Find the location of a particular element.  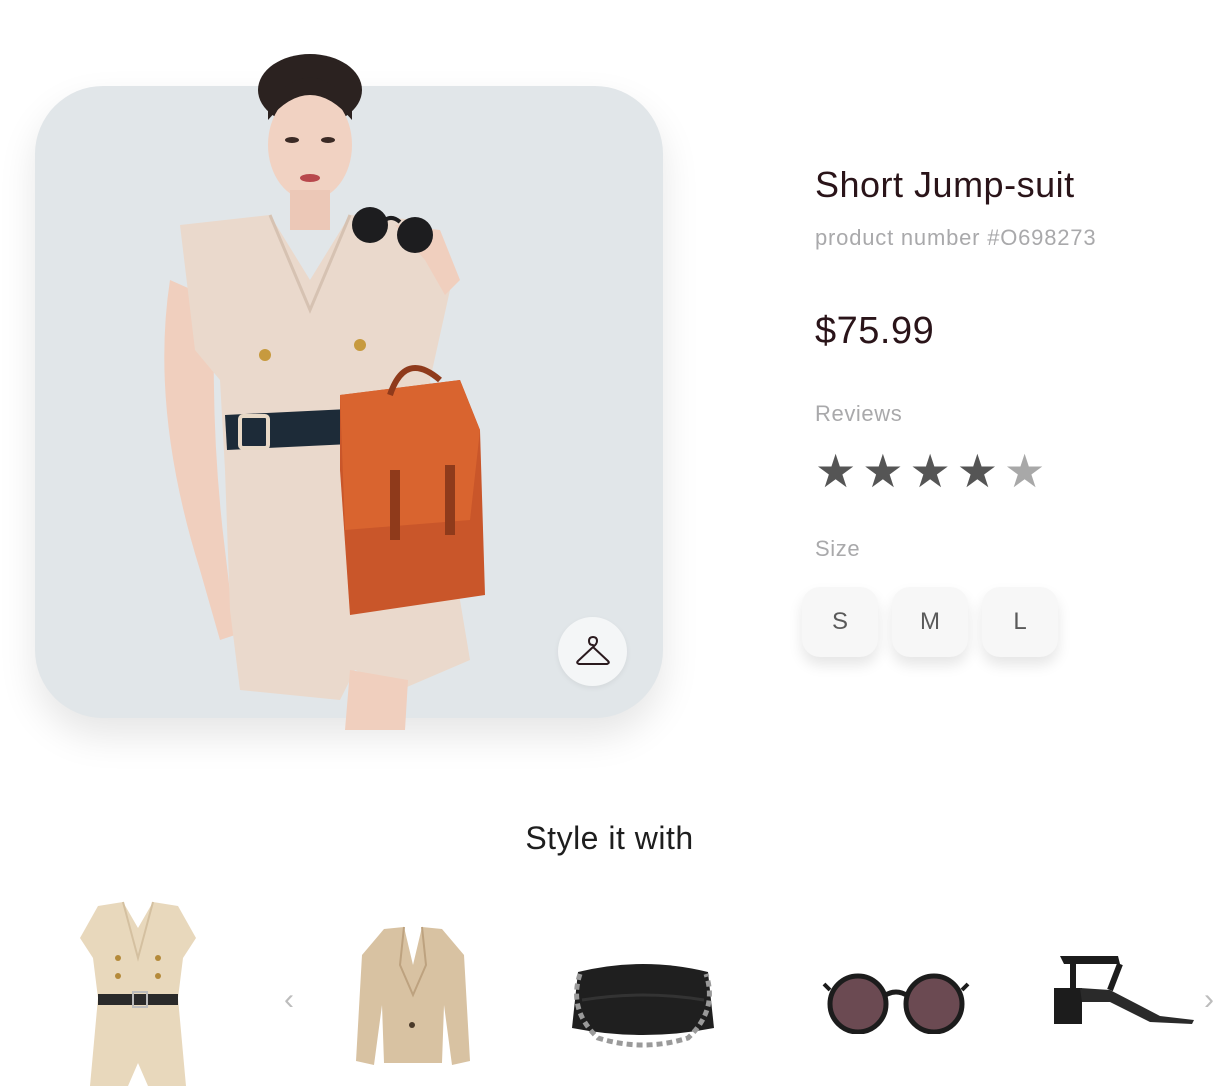

carousel-prev-button: ‹ is located at coordinates (289, 1000).